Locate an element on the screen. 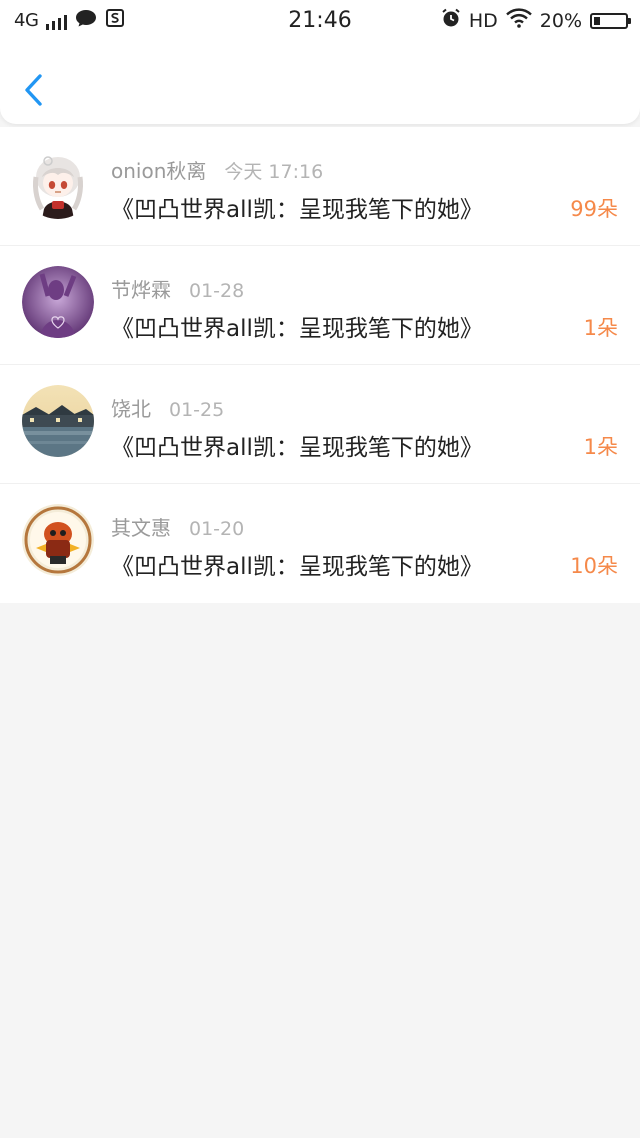  item-meta: onion秋离 今天 17:16 is located at coordinates (217, 169).